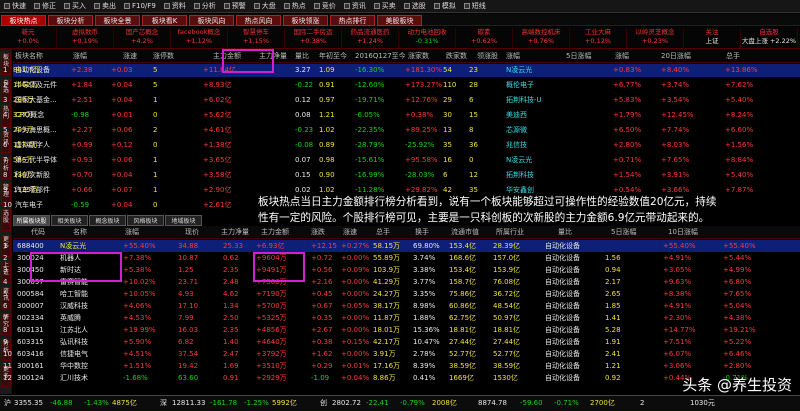 Image resolution: width=800 pixels, height=411 pixels. Describe the element at coordinates (140, 6) in the screenshot. I see `toolbar-button-4: F10/F9` at that location.